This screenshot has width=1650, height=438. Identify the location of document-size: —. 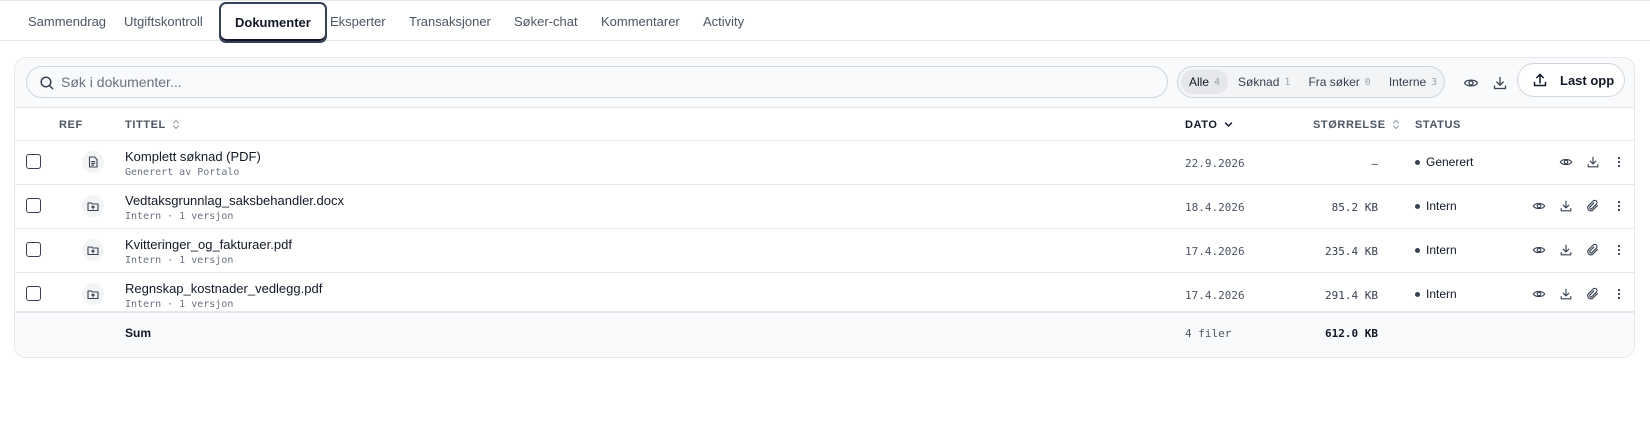
(1374, 163).